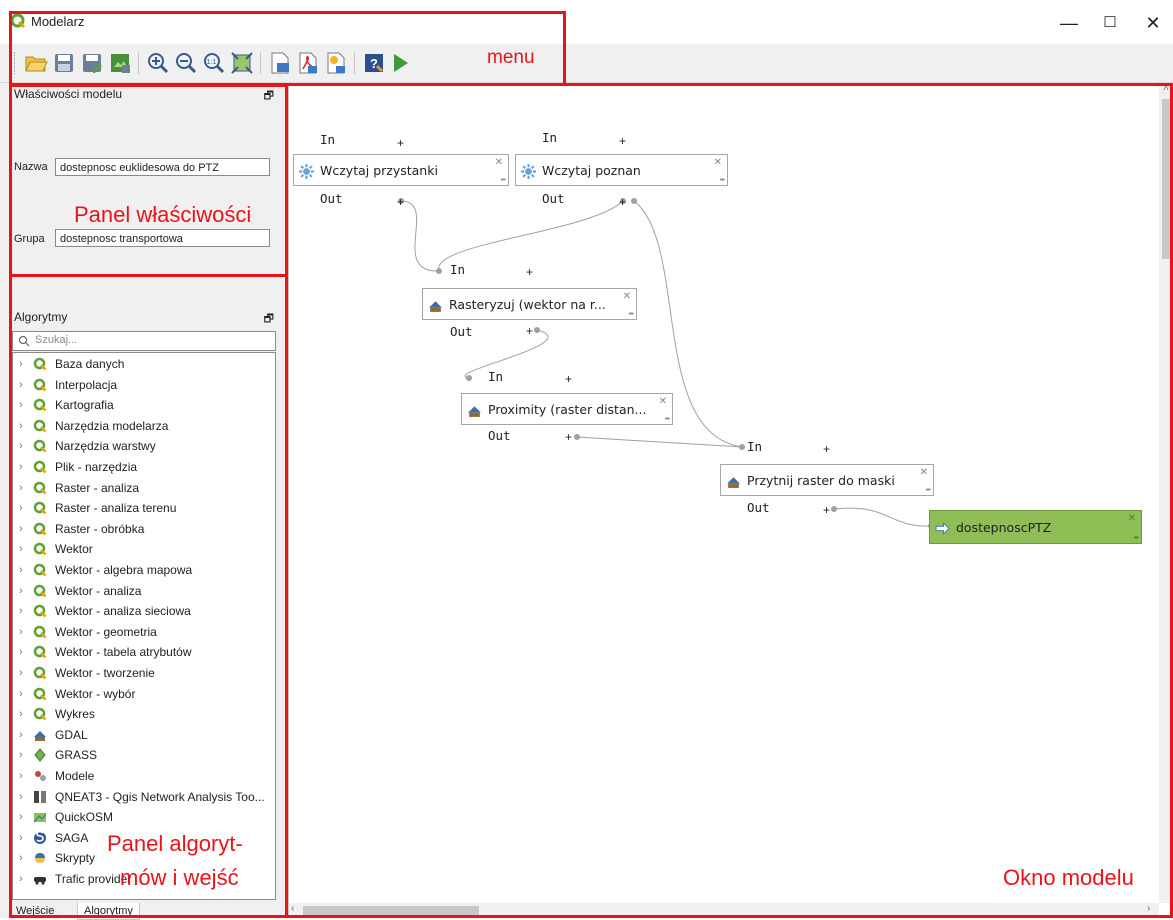 This screenshot has width=1173, height=920. What do you see at coordinates (292, 908) in the screenshot?
I see `scroll-left-icon: ‹` at bounding box center [292, 908].